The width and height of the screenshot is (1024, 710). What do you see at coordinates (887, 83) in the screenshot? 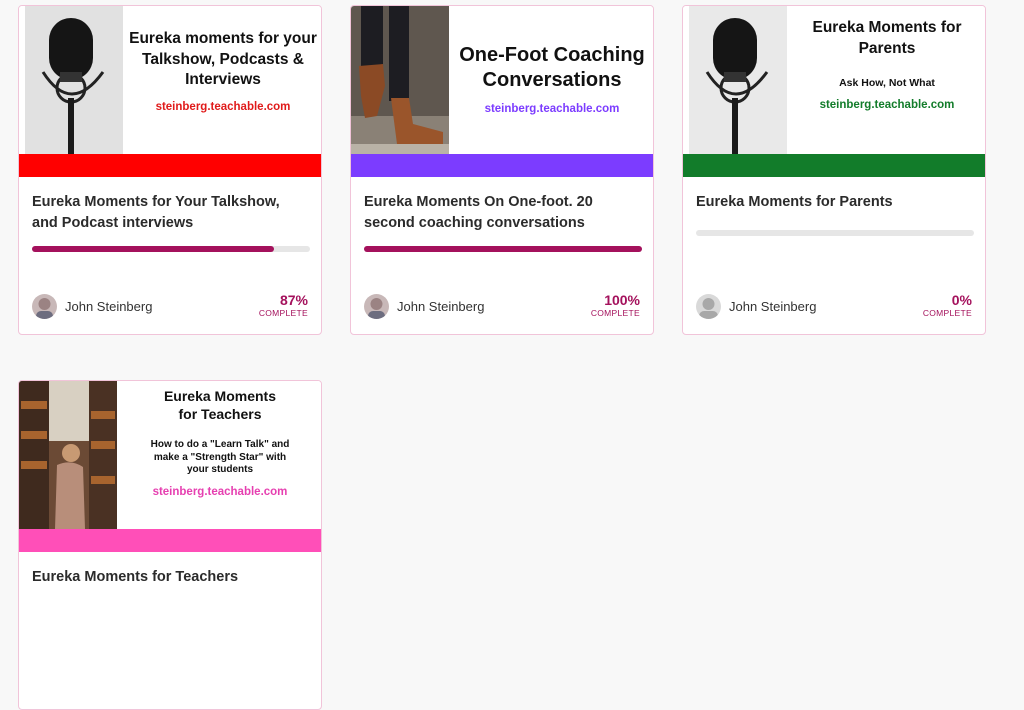
I see `thumbnail-subtitle: Ask How, Not What` at bounding box center [887, 83].